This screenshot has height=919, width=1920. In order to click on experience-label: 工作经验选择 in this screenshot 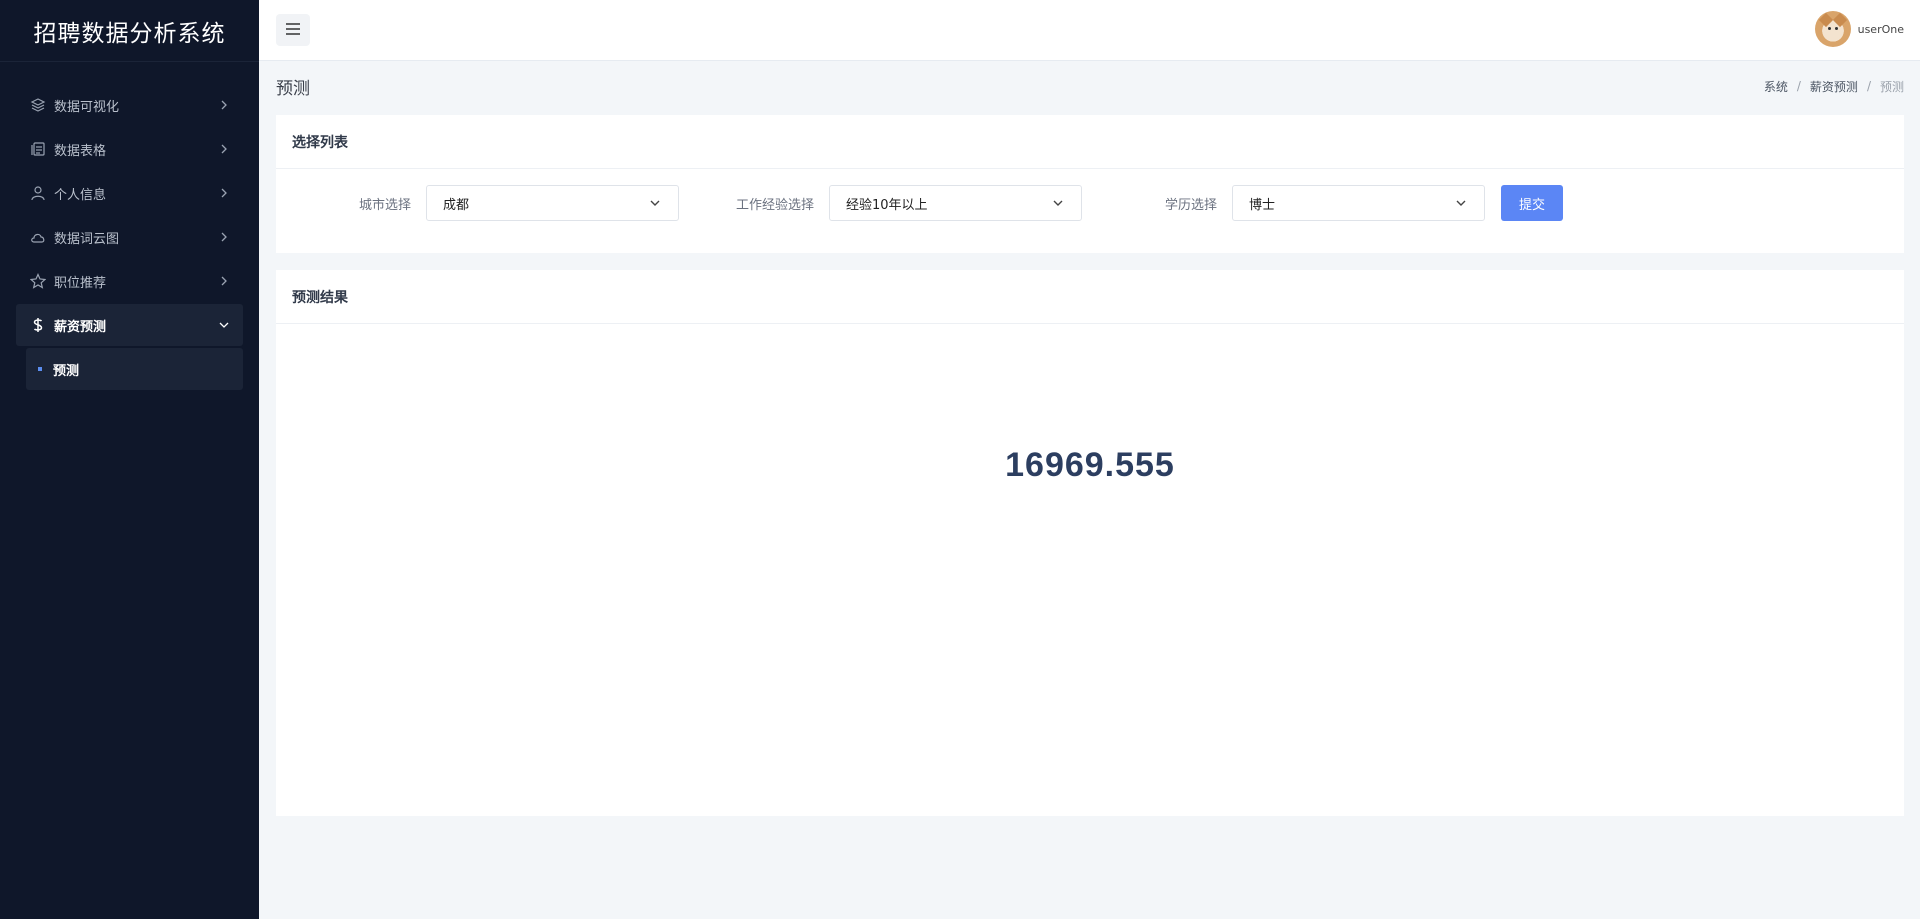, I will do `click(774, 205)`.